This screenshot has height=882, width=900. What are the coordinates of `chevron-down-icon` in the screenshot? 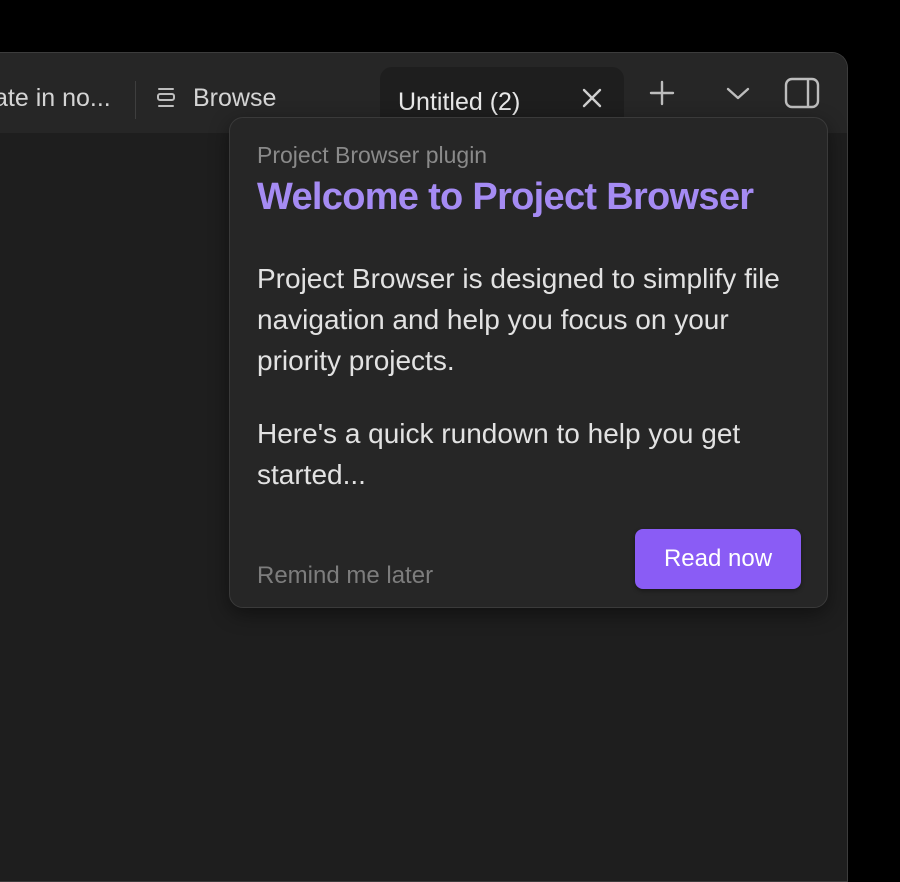 It's located at (738, 93).